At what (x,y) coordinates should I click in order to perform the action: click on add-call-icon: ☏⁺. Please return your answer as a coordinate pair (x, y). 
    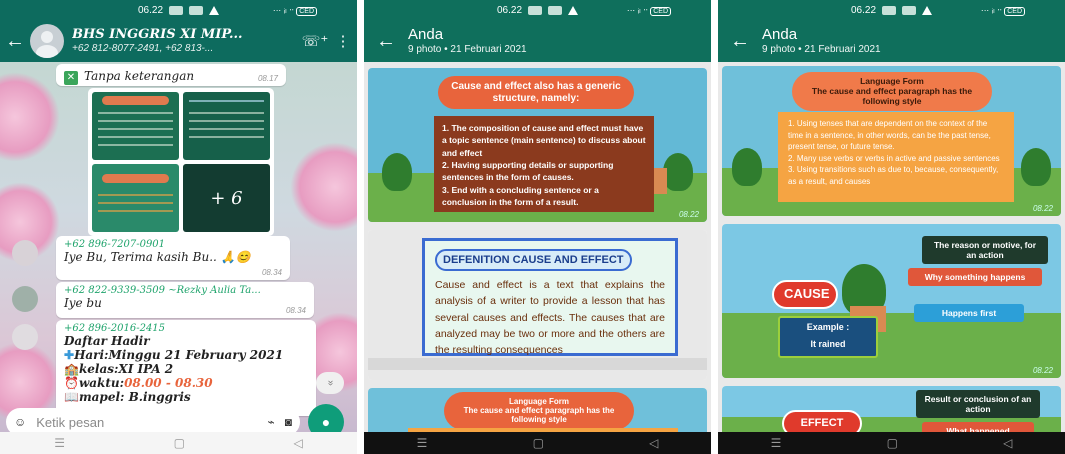
    Looking at the image, I should click on (315, 41).